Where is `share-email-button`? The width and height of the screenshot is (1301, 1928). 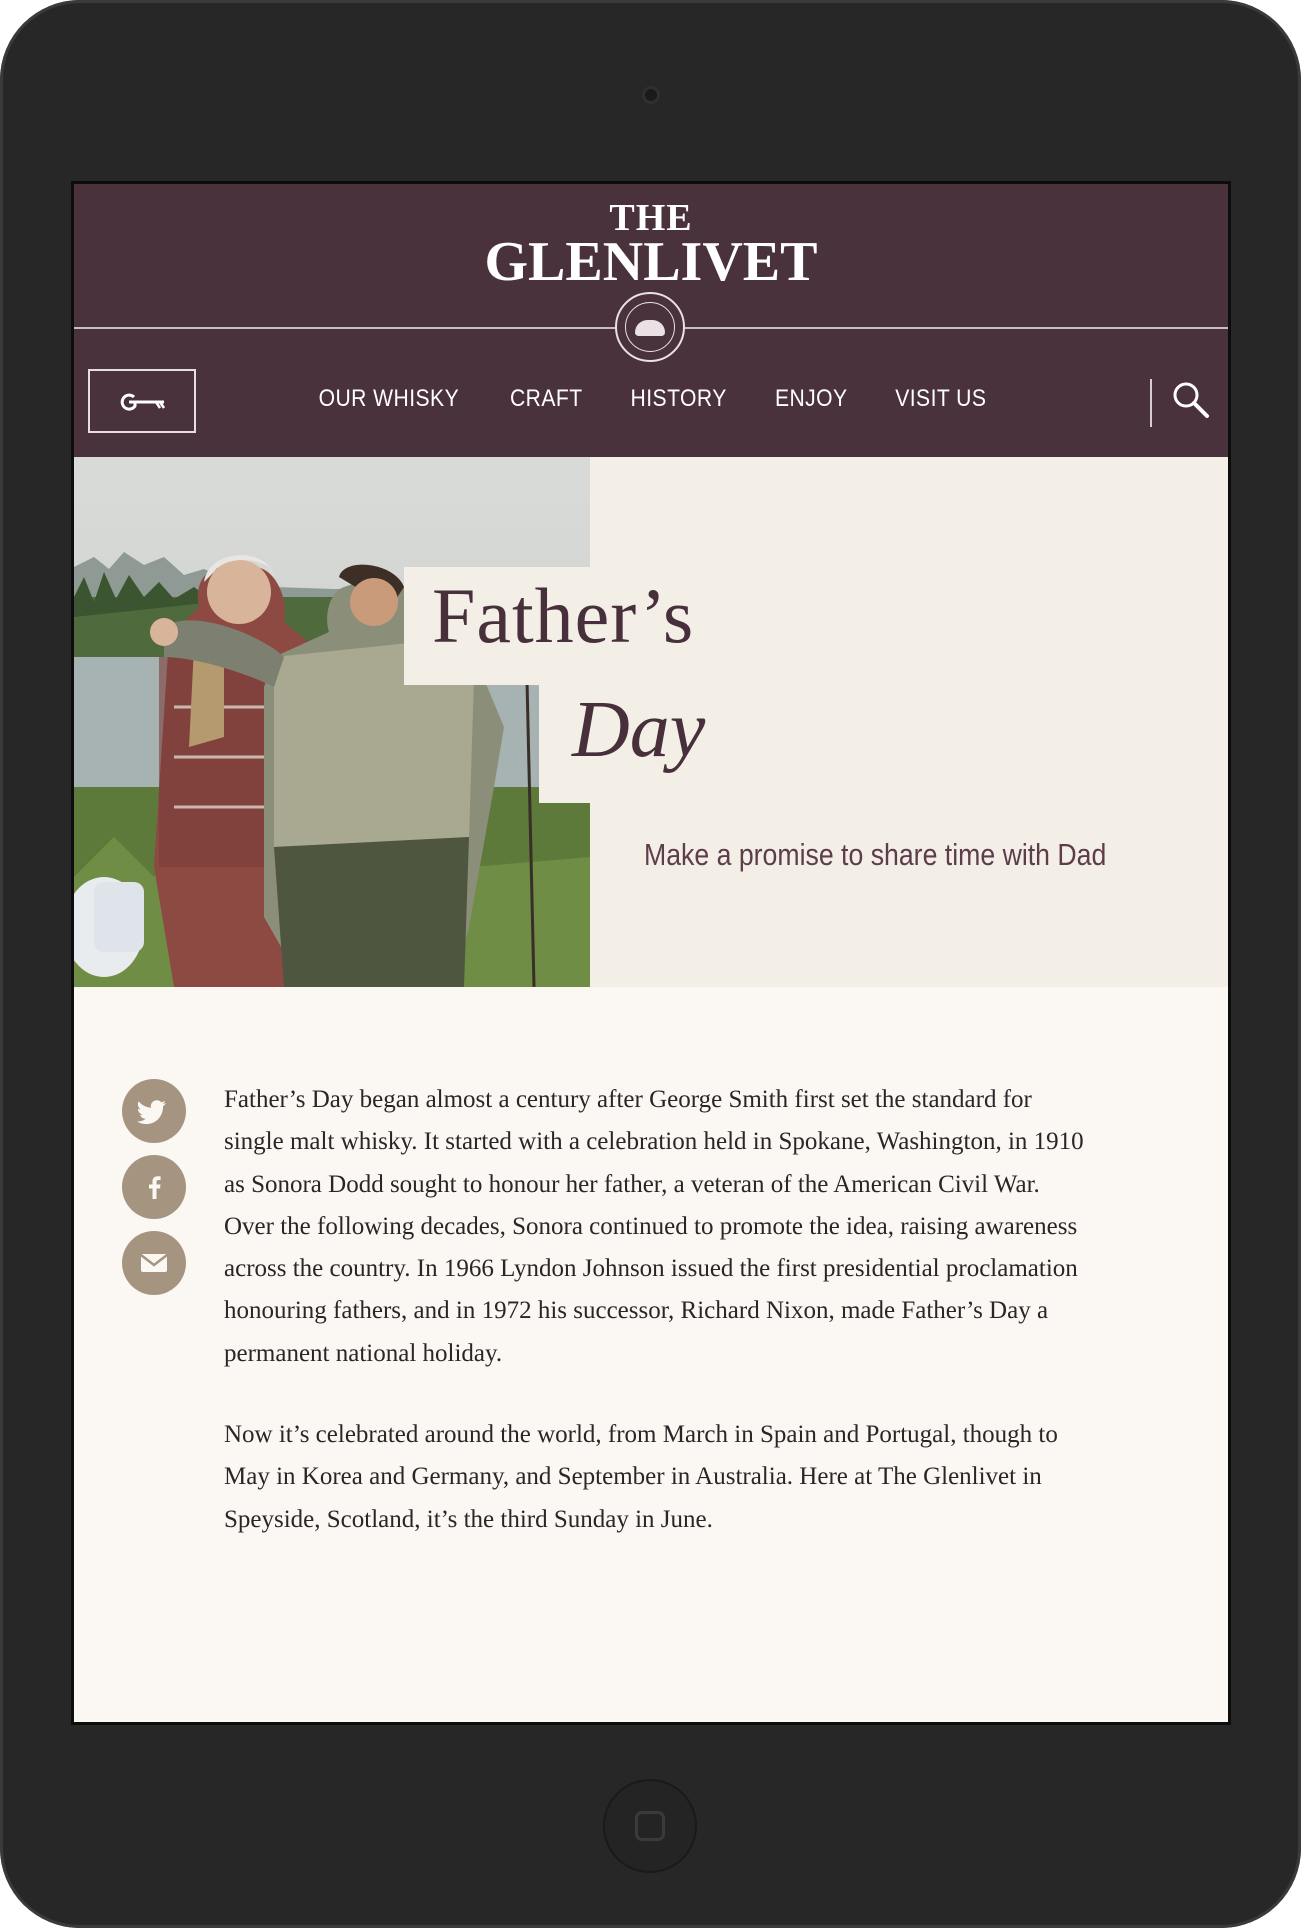
share-email-button is located at coordinates (154, 1263).